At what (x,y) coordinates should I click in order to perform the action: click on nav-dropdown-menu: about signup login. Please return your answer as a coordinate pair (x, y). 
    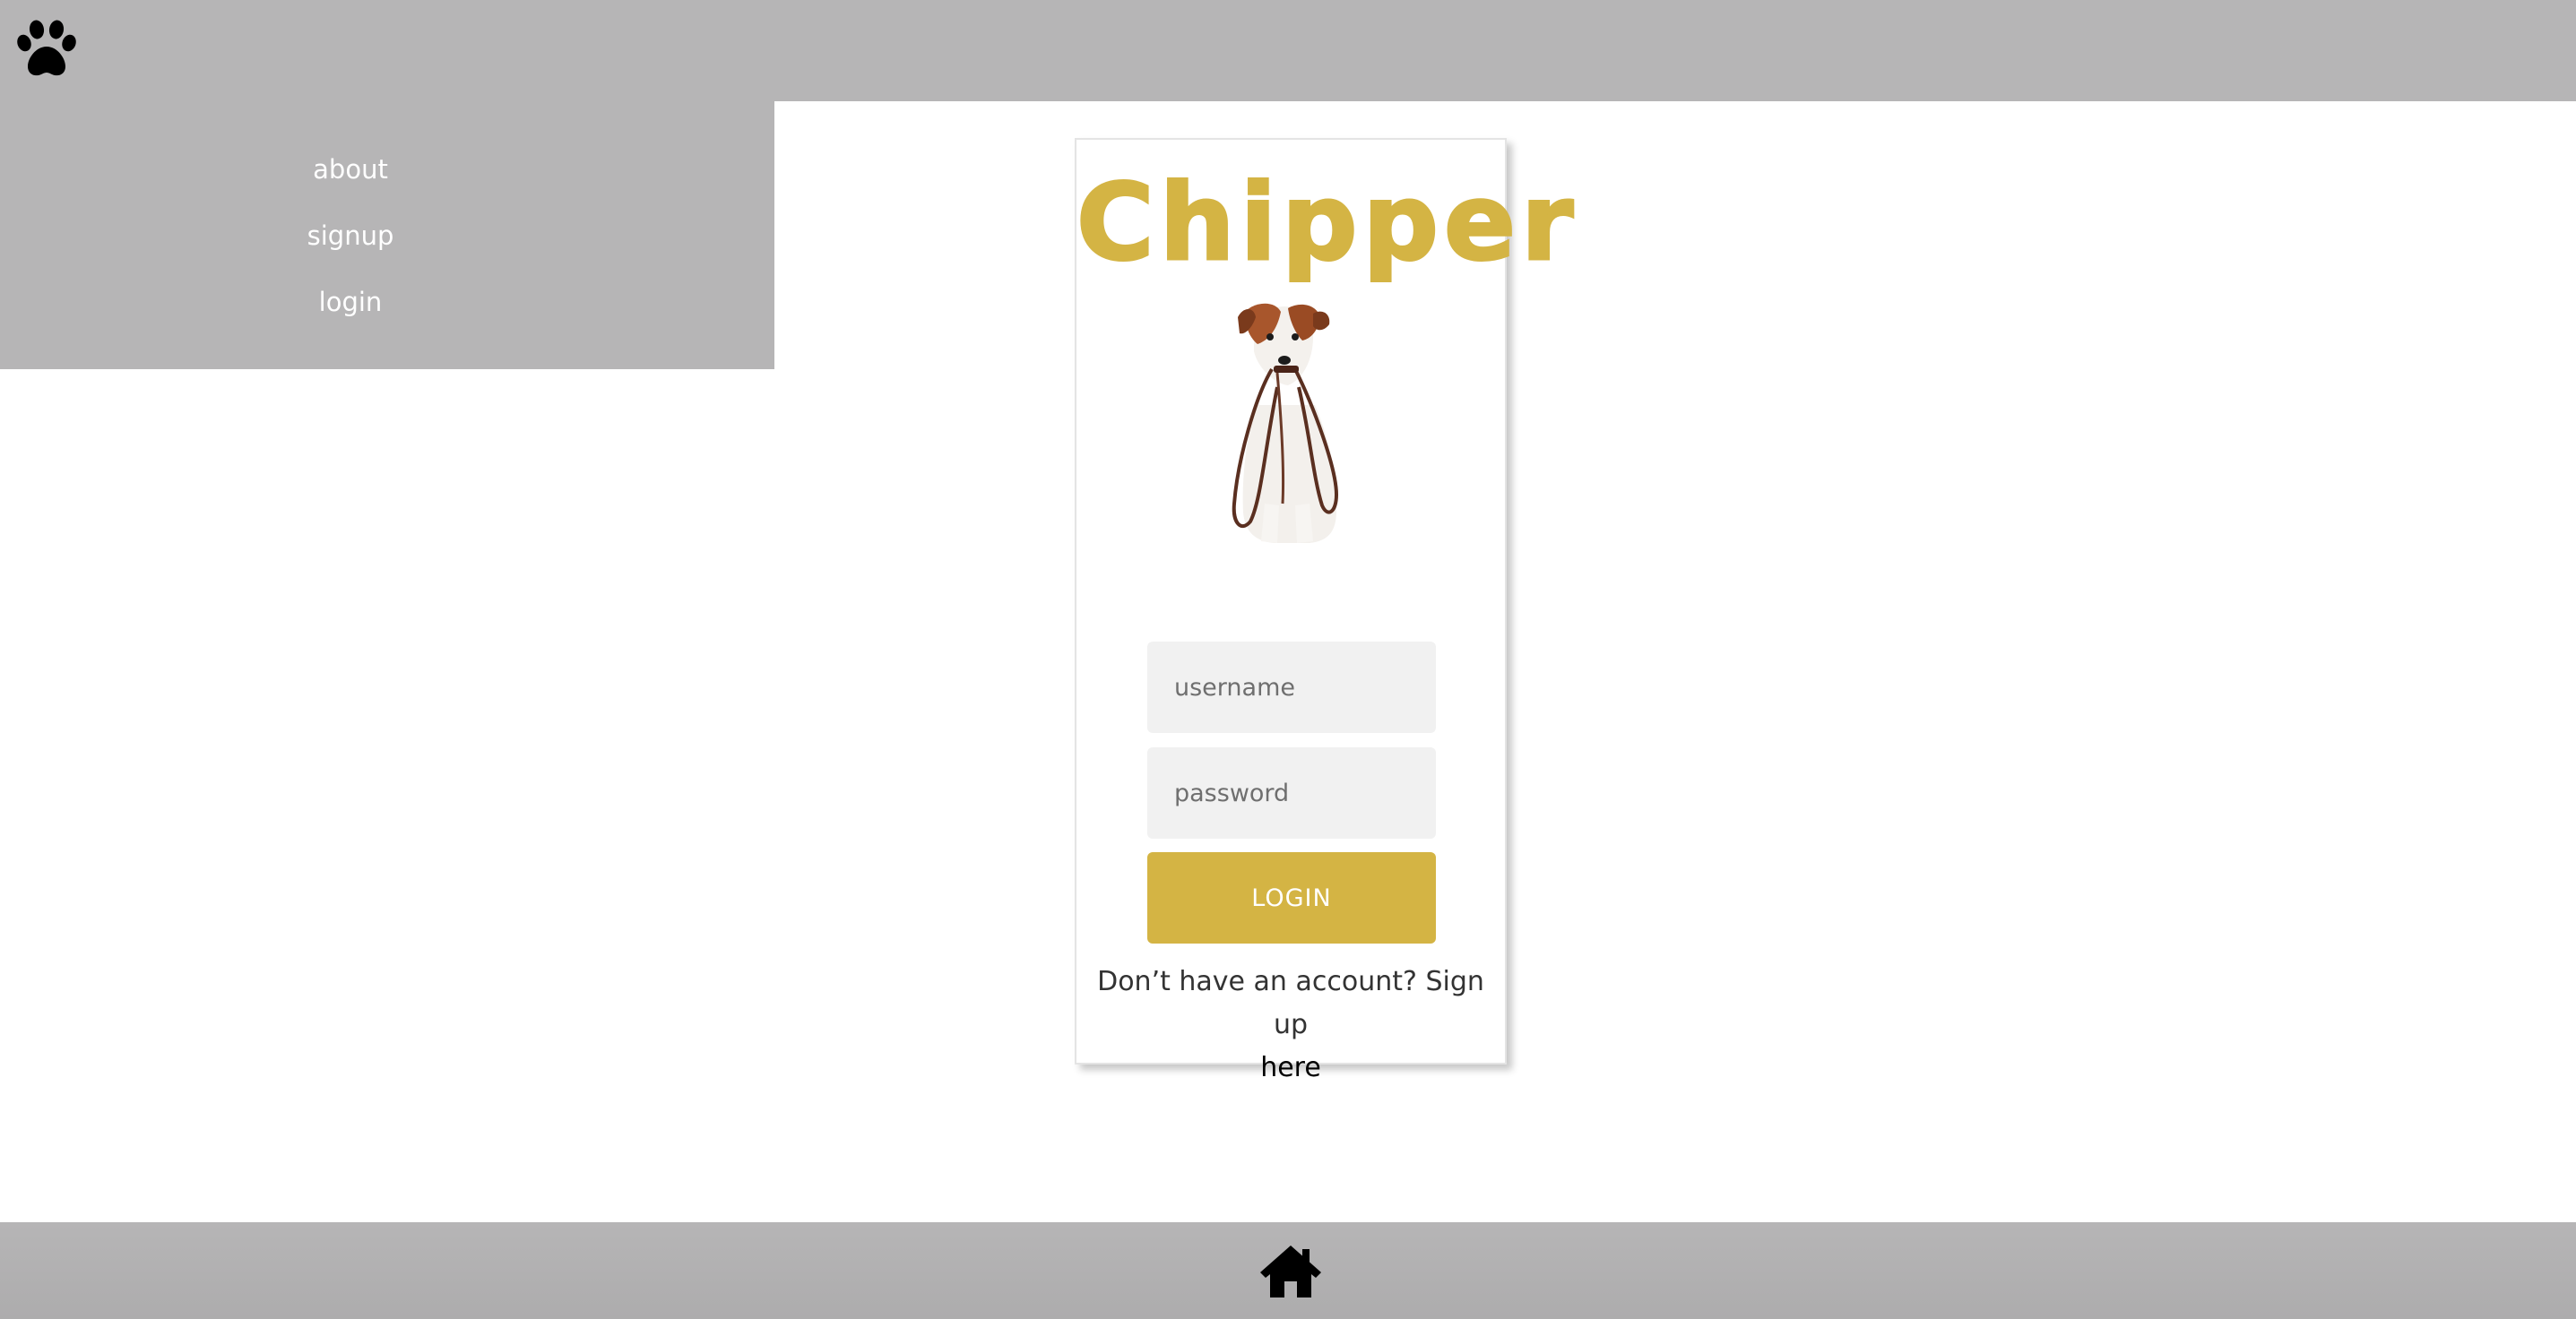
    Looking at the image, I should click on (387, 235).